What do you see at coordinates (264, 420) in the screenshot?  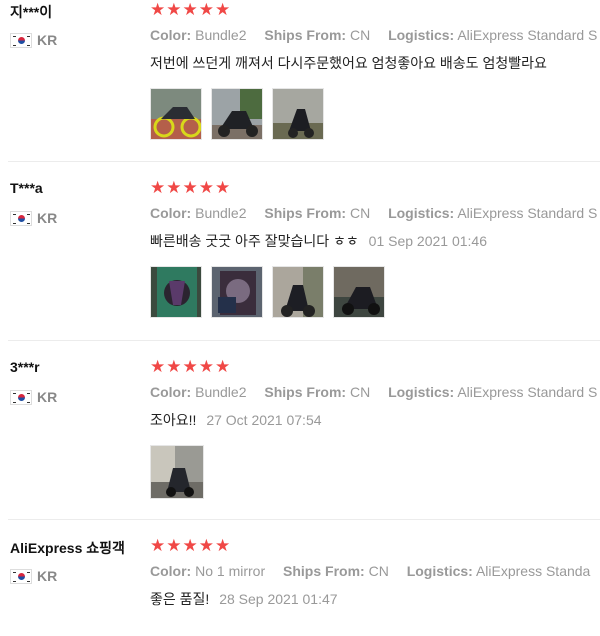 I see `review-date: 27 Oct 2021 07:54` at bounding box center [264, 420].